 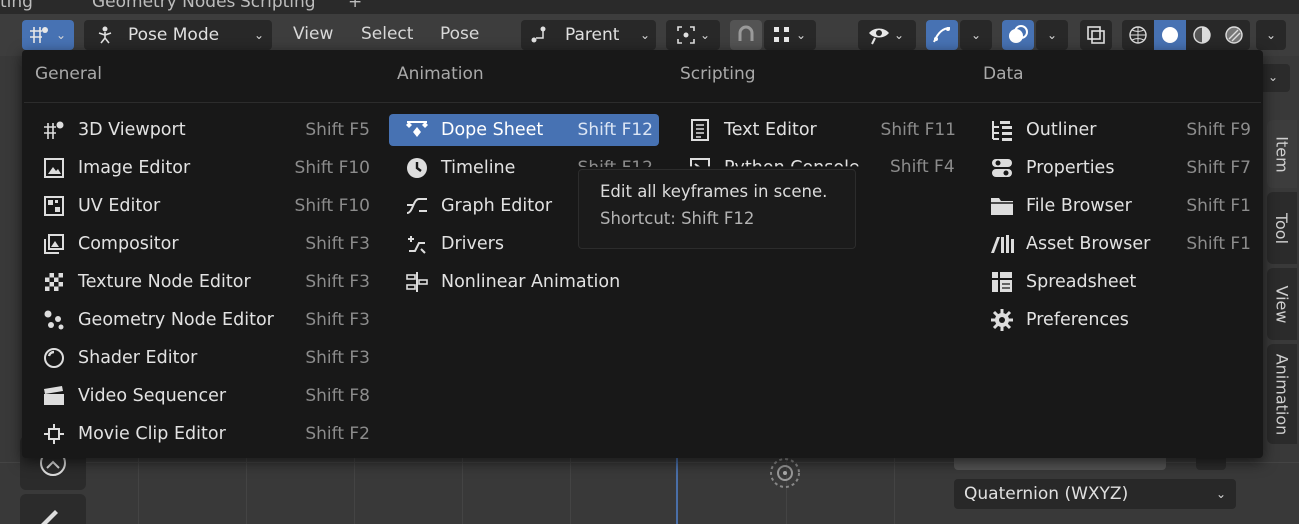 I want to click on menu-item-compositor: Compositor Shift F3, so click(x=201, y=244).